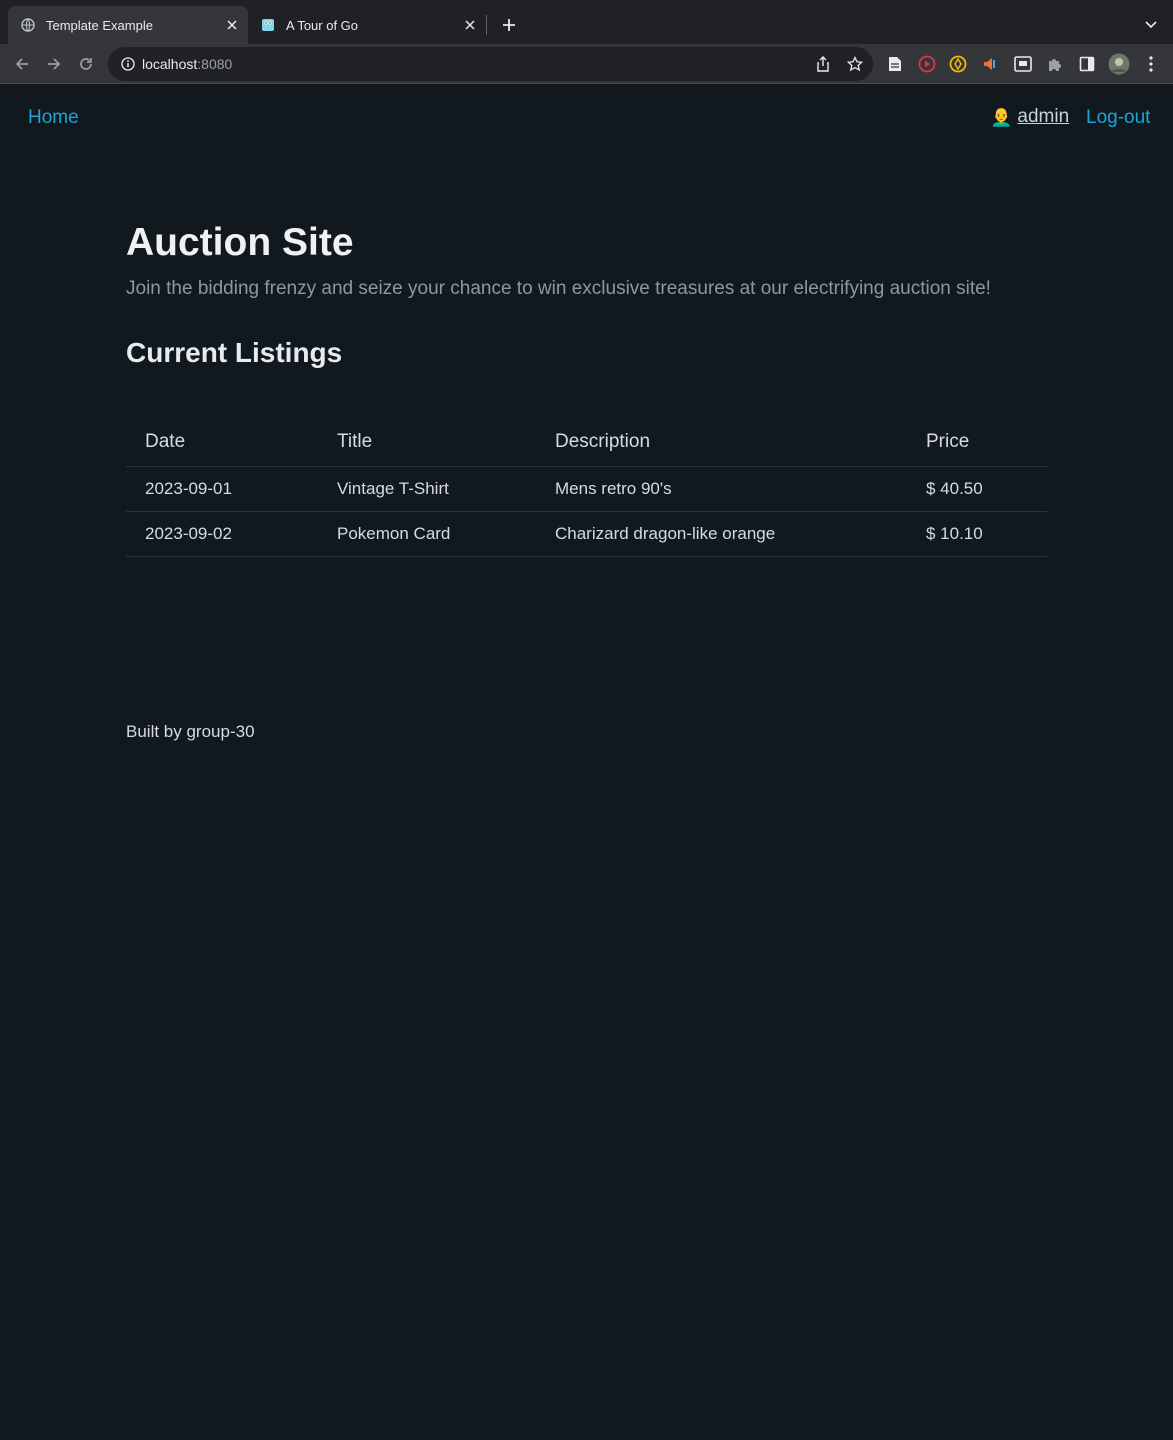  What do you see at coordinates (1043, 117) in the screenshot?
I see `username-link: admin` at bounding box center [1043, 117].